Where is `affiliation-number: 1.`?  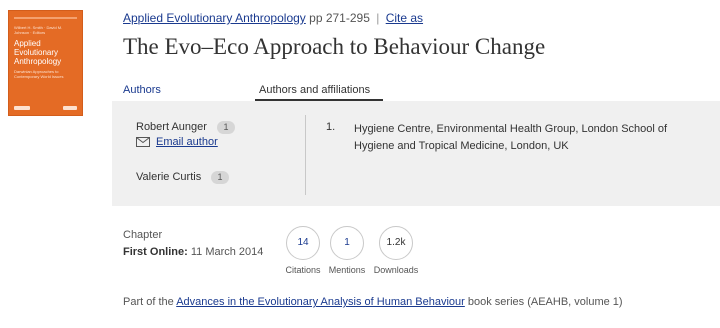 affiliation-number: 1. is located at coordinates (331, 127).